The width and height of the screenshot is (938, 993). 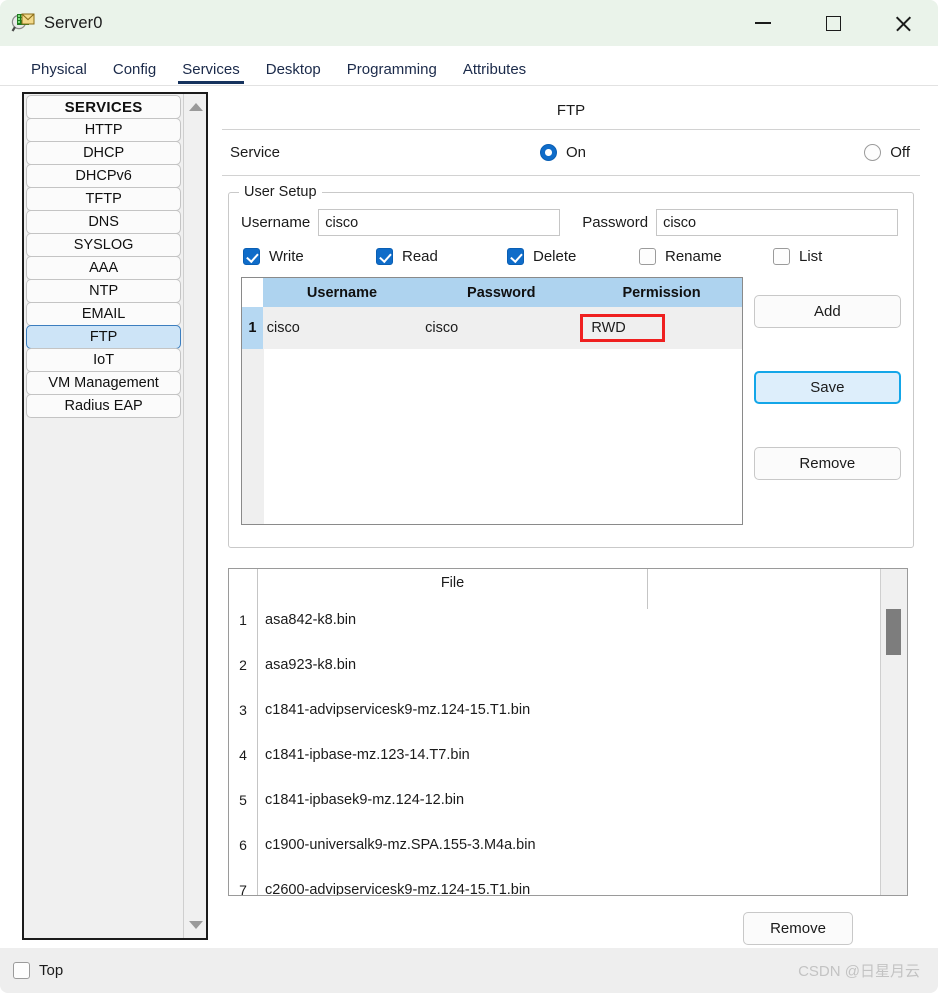 What do you see at coordinates (243, 619) in the screenshot?
I see `file-index: 1` at bounding box center [243, 619].